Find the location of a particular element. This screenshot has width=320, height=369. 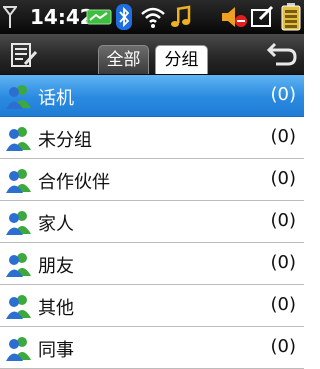

wifi-icon is located at coordinates (153, 17).